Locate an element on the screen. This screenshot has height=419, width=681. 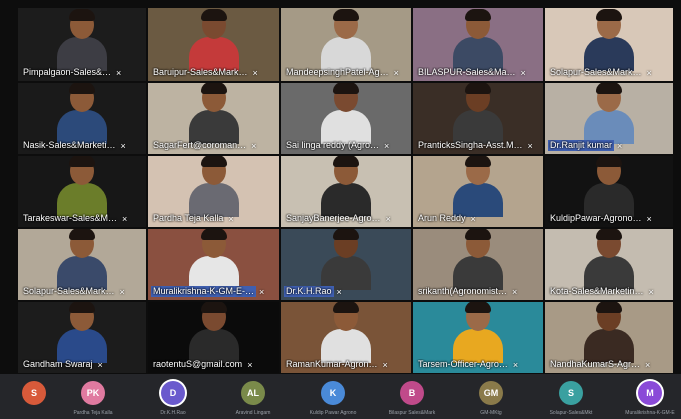
participant-namebar: Dr.K.H.Rao × is located at coordinates (346, 291).